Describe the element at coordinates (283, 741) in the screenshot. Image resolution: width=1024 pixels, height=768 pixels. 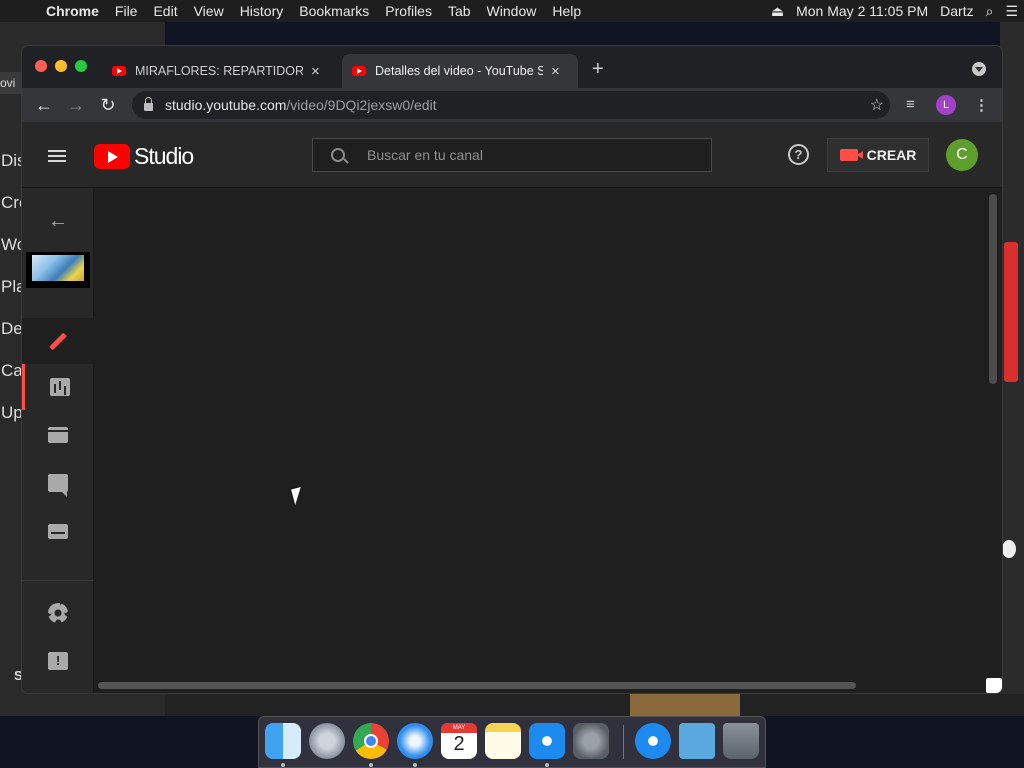
I see `finder-icon` at that location.